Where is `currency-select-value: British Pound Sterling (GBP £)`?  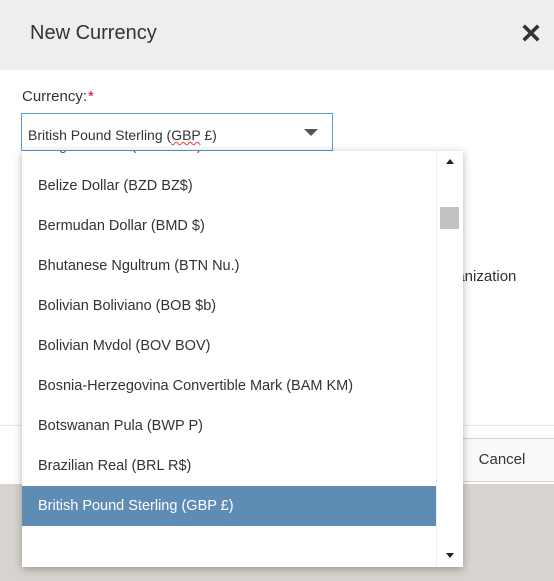
currency-select-value: British Pound Sterling (GBP £) is located at coordinates (122, 135).